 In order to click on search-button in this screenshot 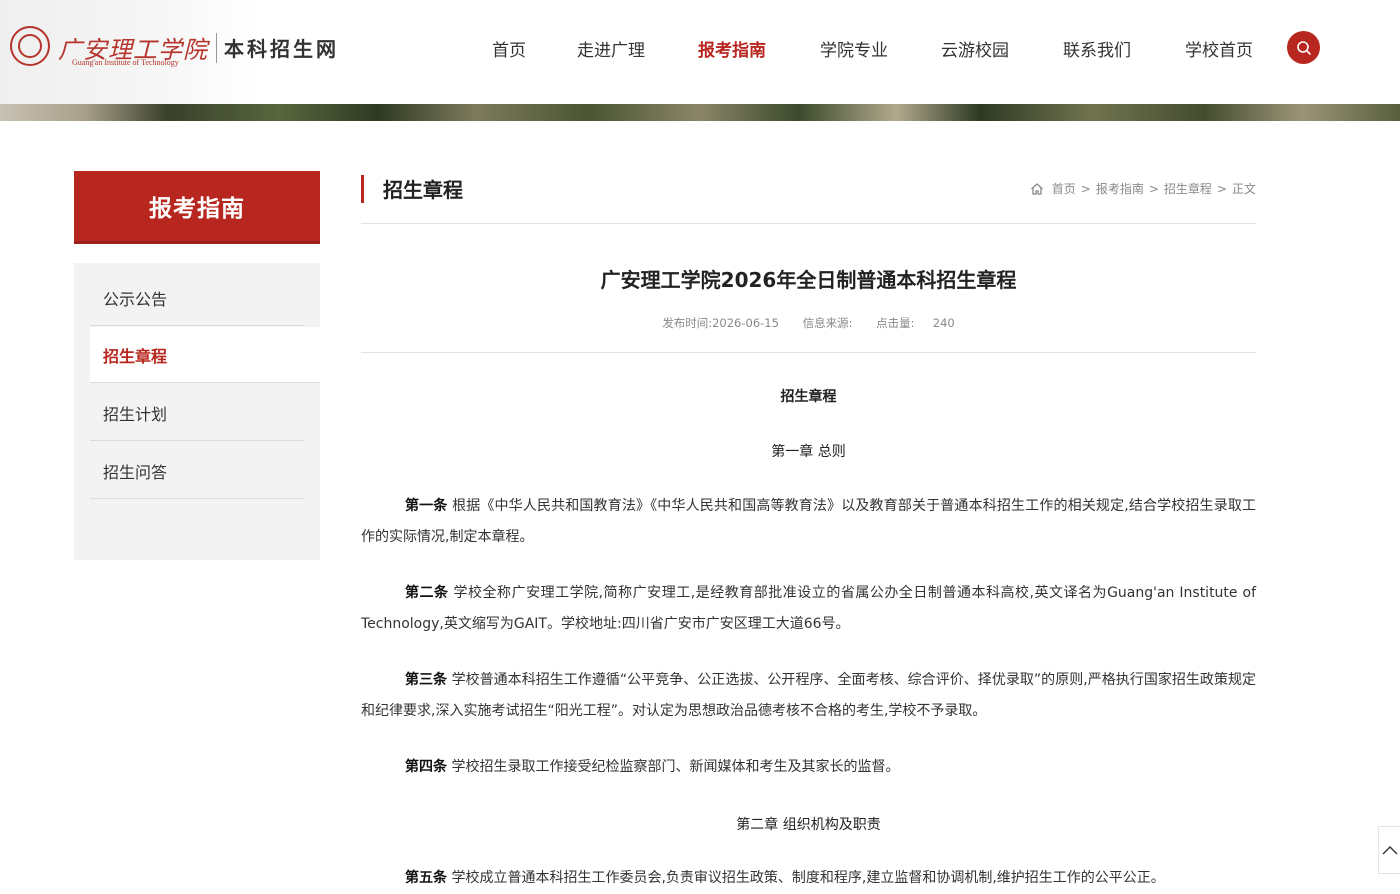, I will do `click(1303, 47)`.